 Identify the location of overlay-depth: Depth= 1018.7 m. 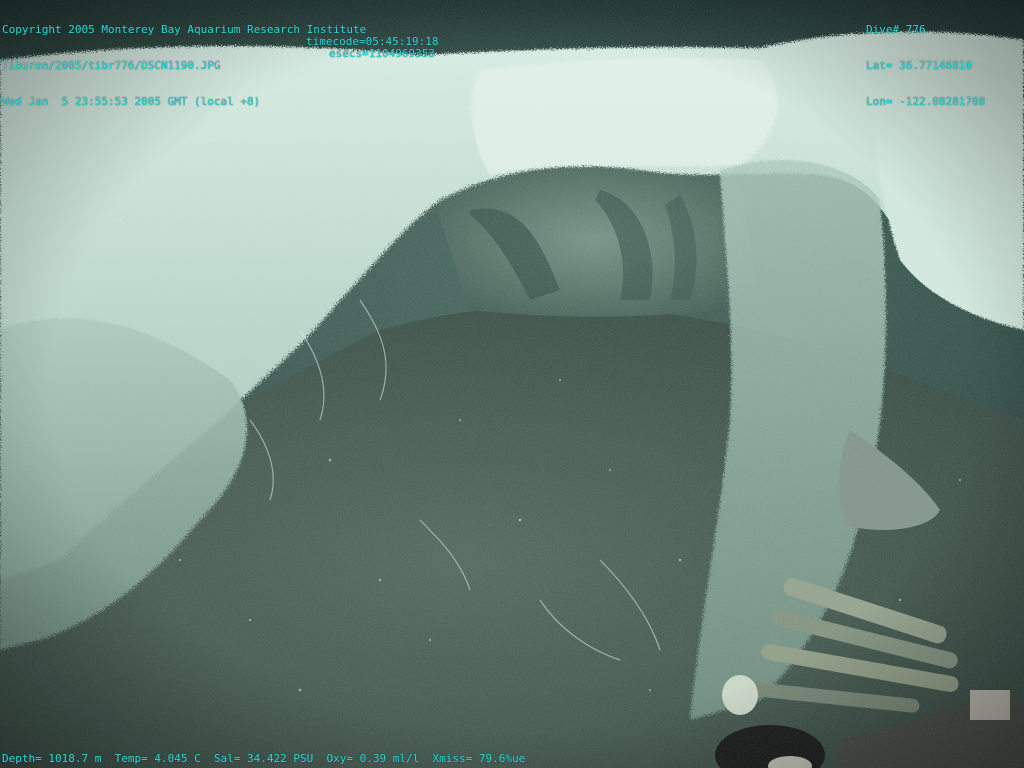
(52, 758).